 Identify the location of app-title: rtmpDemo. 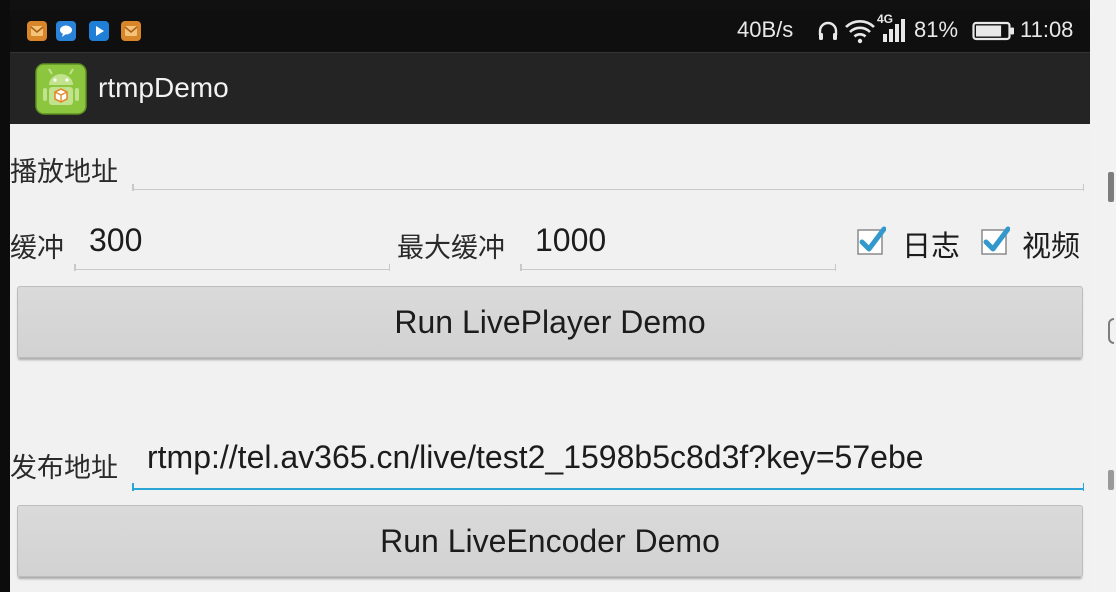
(163, 87).